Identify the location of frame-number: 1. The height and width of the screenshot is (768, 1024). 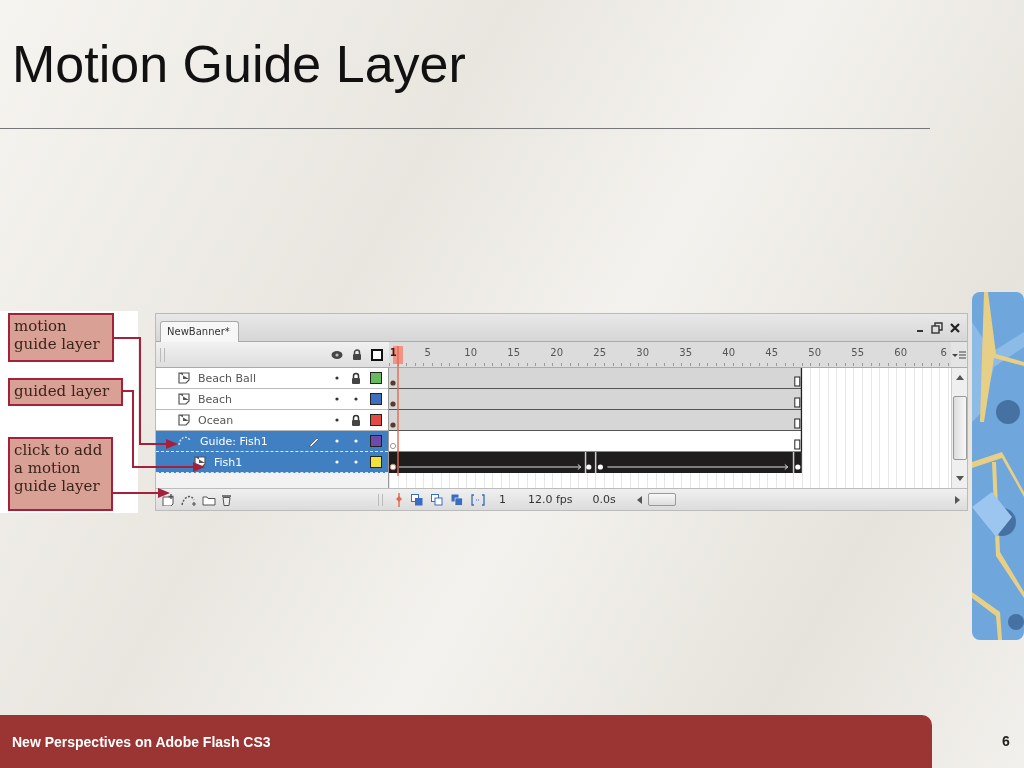
(393, 352).